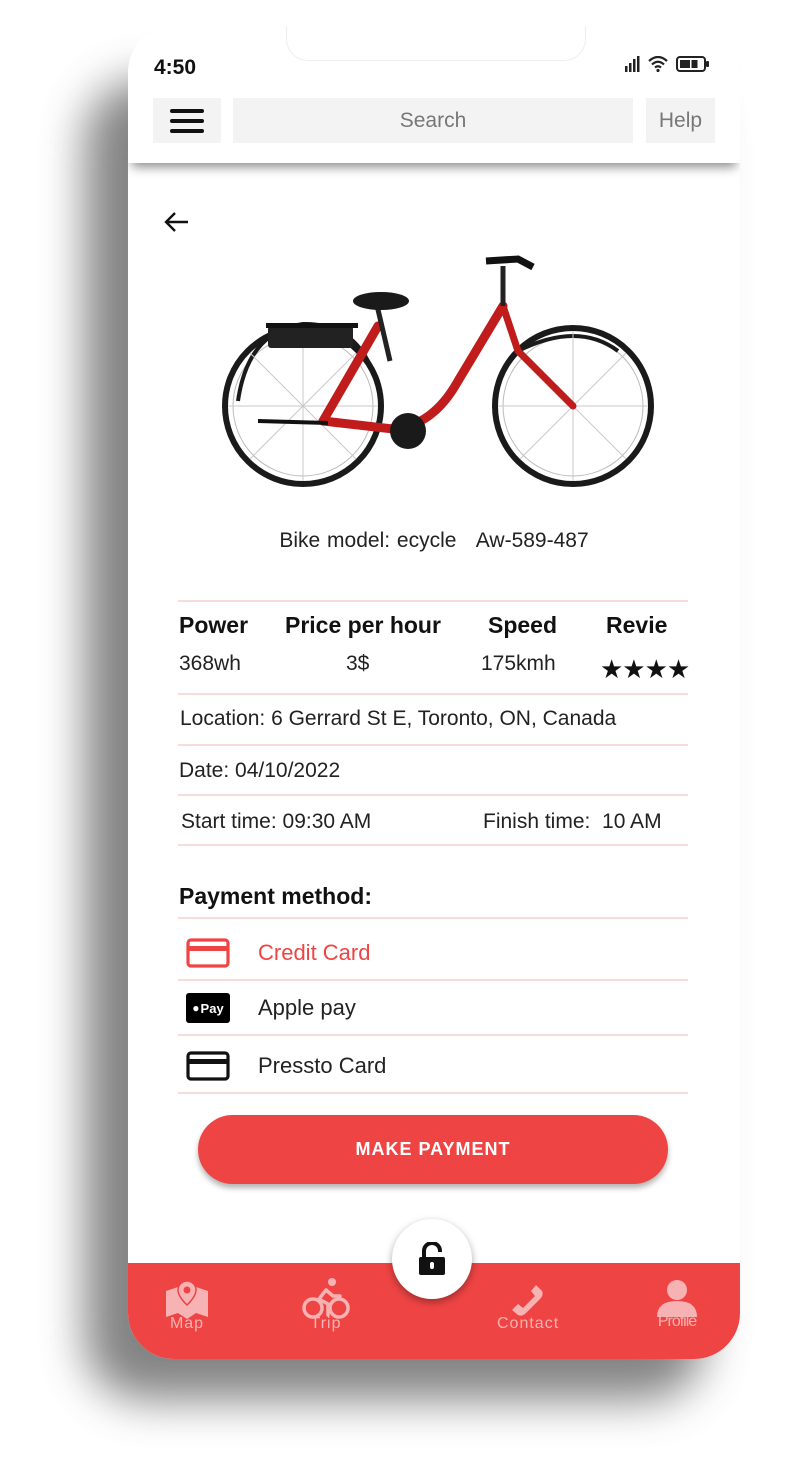  I want to click on credit-card-icon, so click(208, 953).